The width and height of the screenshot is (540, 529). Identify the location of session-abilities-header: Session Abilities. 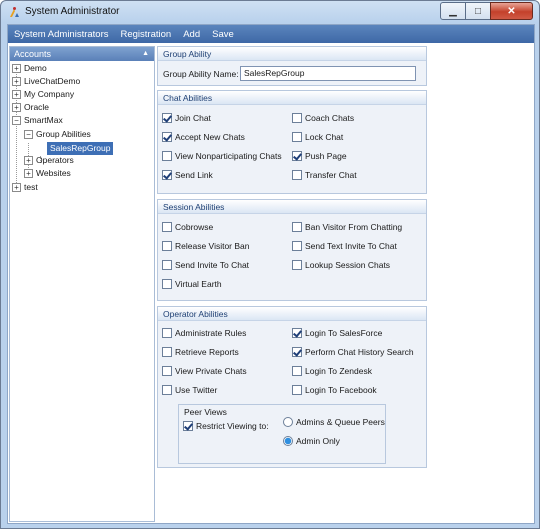
(292, 207).